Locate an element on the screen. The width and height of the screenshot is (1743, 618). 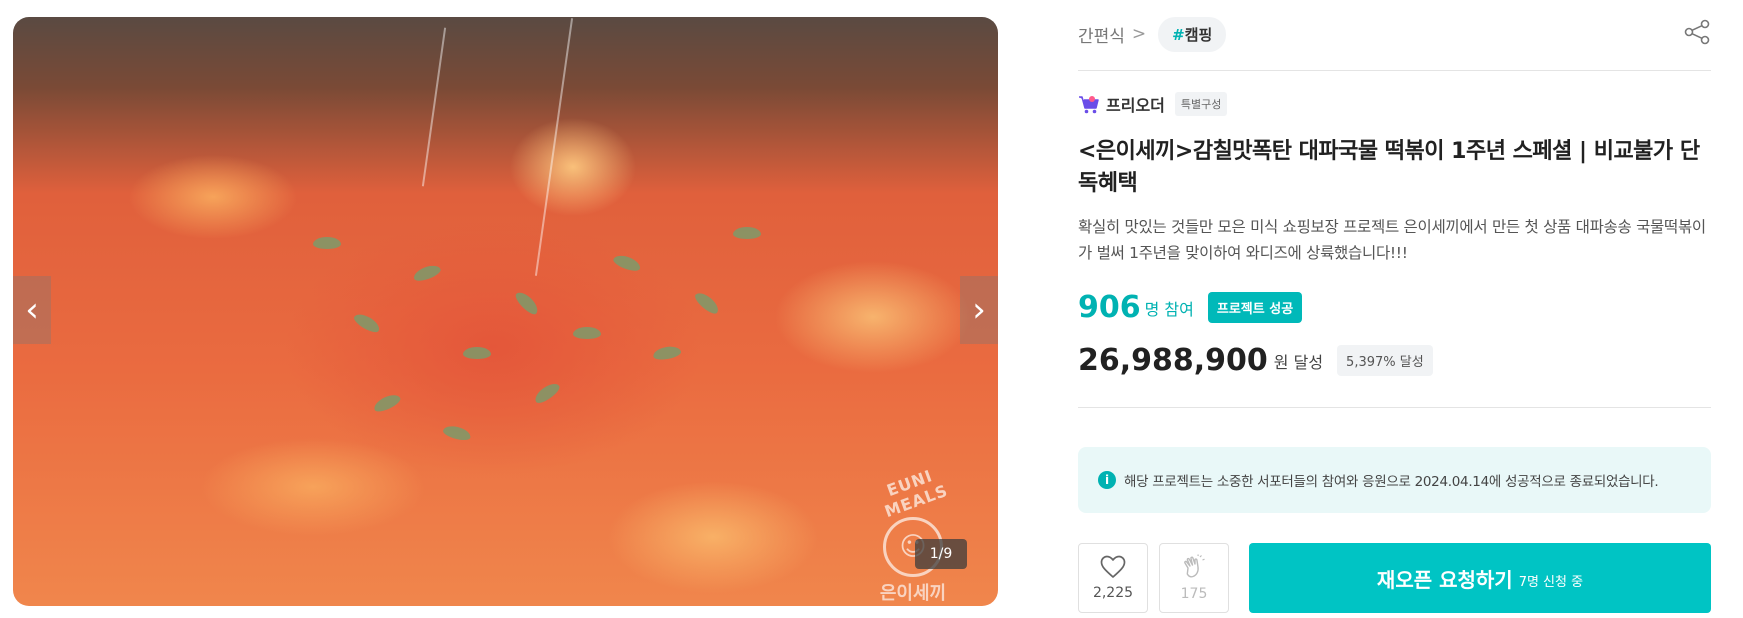
clap-icon is located at coordinates (1194, 566).